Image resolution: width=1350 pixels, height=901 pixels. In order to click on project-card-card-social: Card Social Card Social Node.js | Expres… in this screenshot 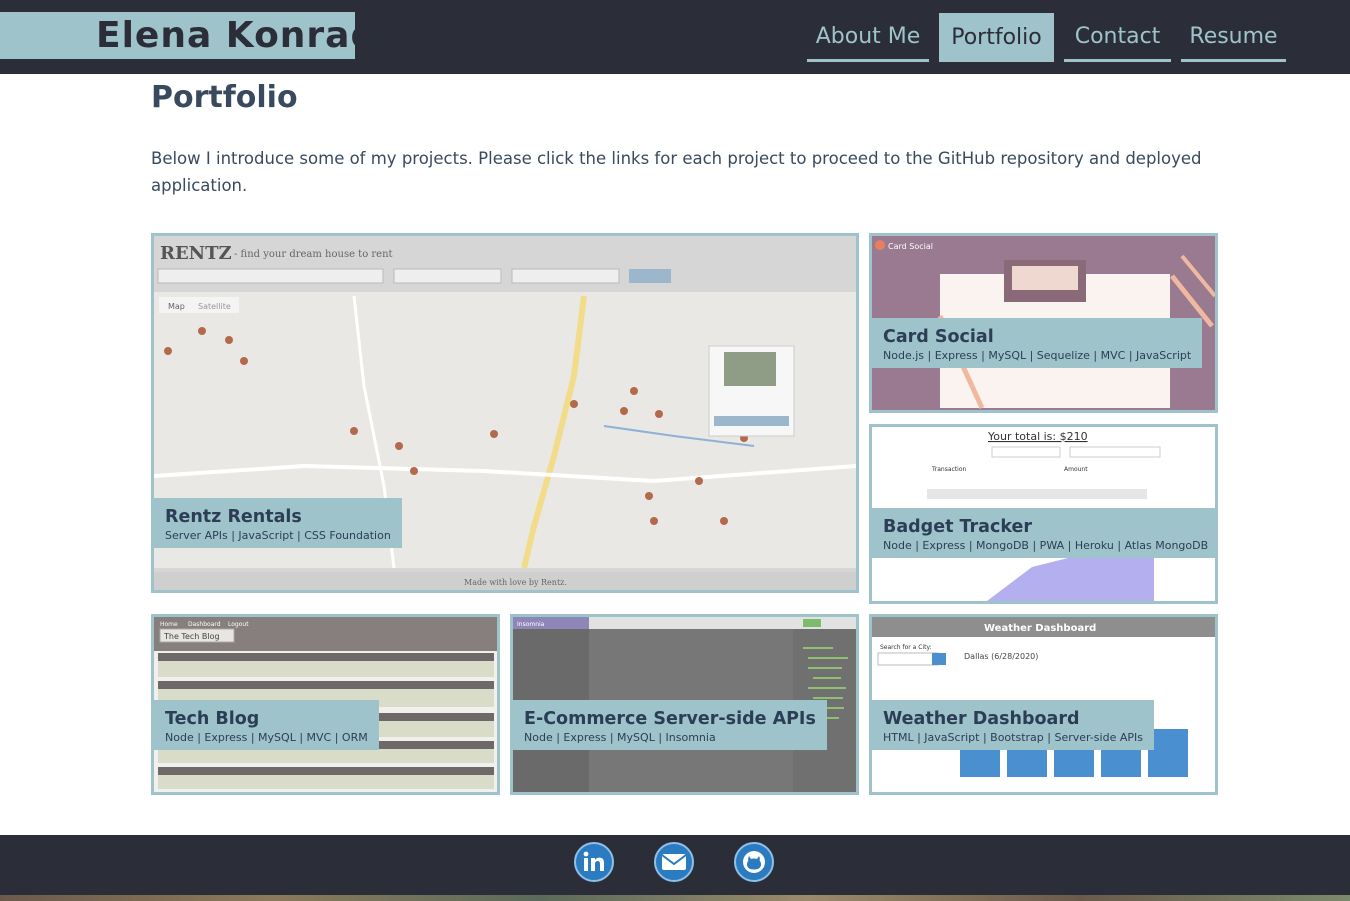, I will do `click(1043, 323)`.